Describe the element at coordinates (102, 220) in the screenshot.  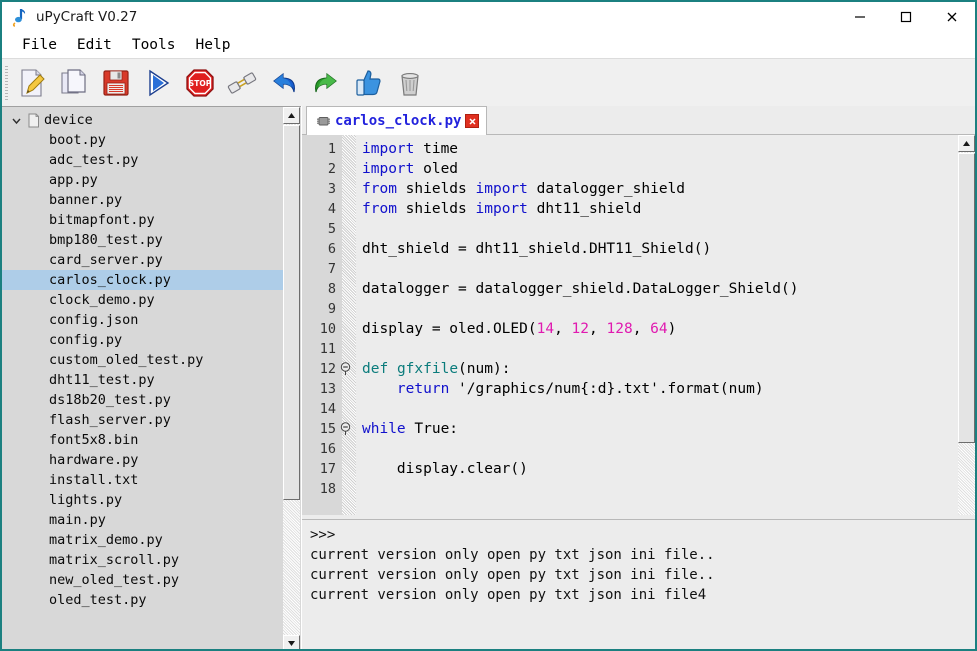
I see `tree-item-label: bitmapfont.py` at that location.